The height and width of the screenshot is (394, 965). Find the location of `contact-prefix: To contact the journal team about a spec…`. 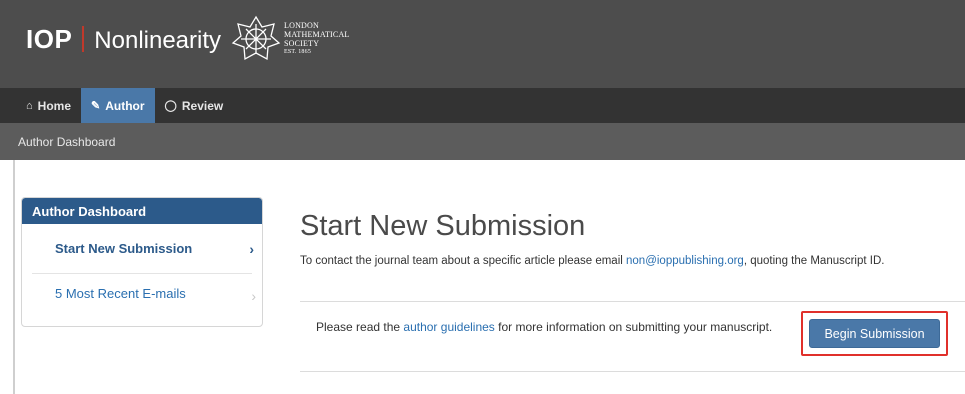

contact-prefix: To contact the journal team about a spec… is located at coordinates (463, 261).